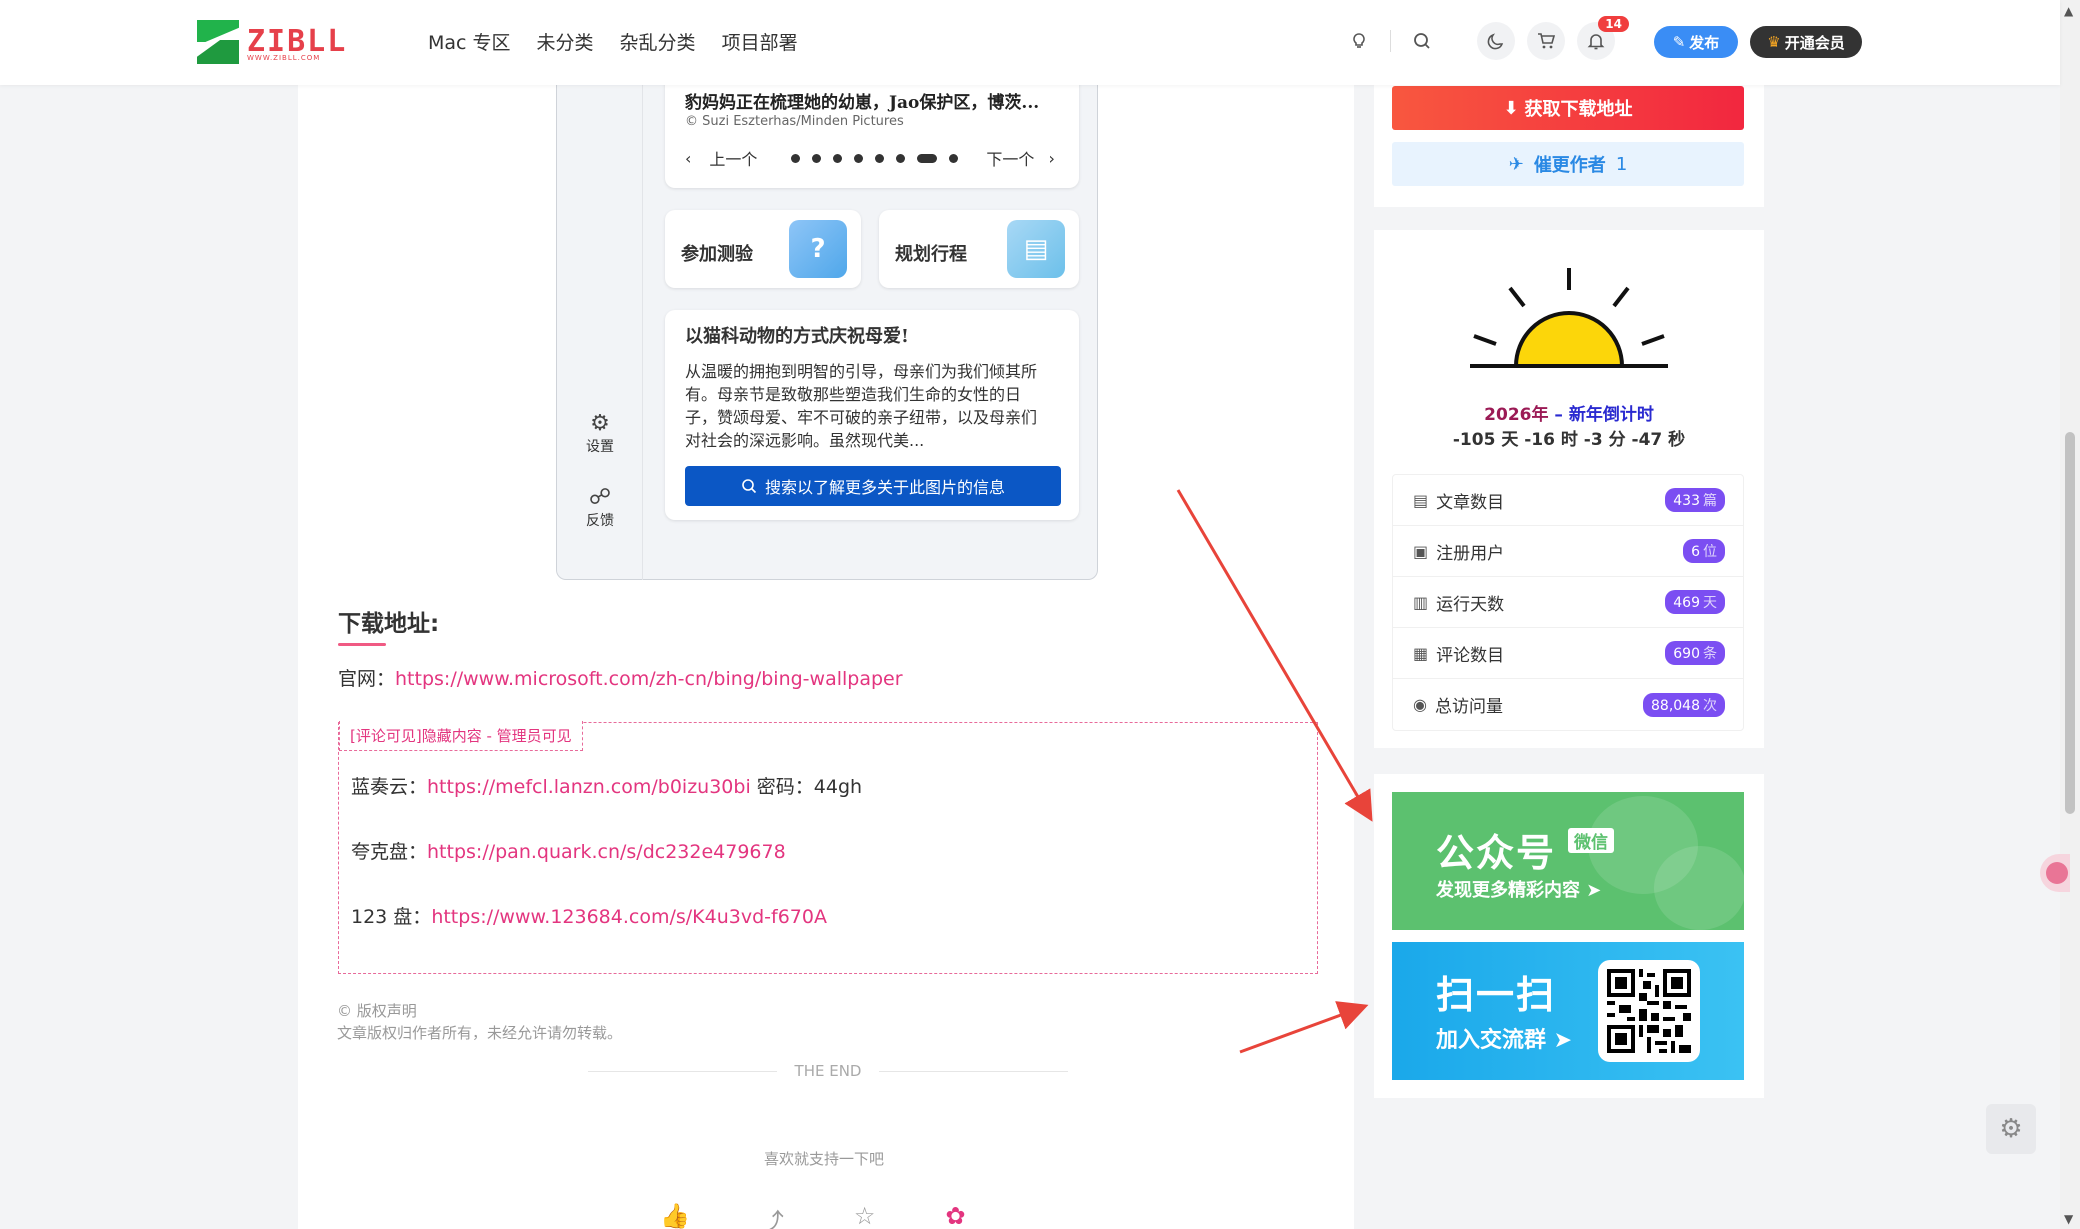 This screenshot has height=1229, width=2080. Describe the element at coordinates (1051, 158) in the screenshot. I see `chevron-right-icon: ›` at that location.